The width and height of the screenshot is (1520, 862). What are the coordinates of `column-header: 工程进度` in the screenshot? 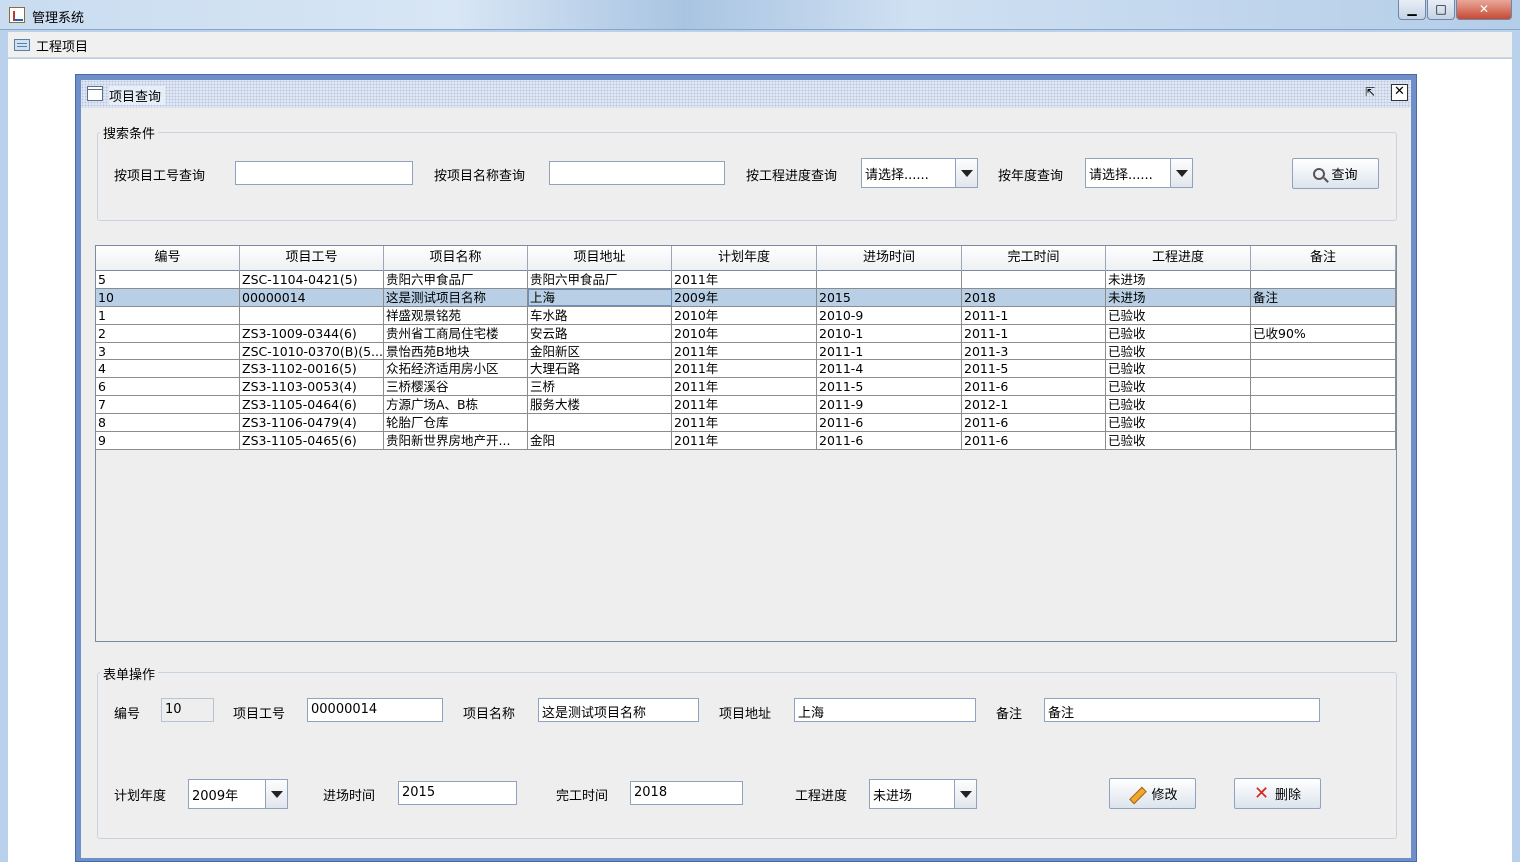 It's located at (1178, 258).